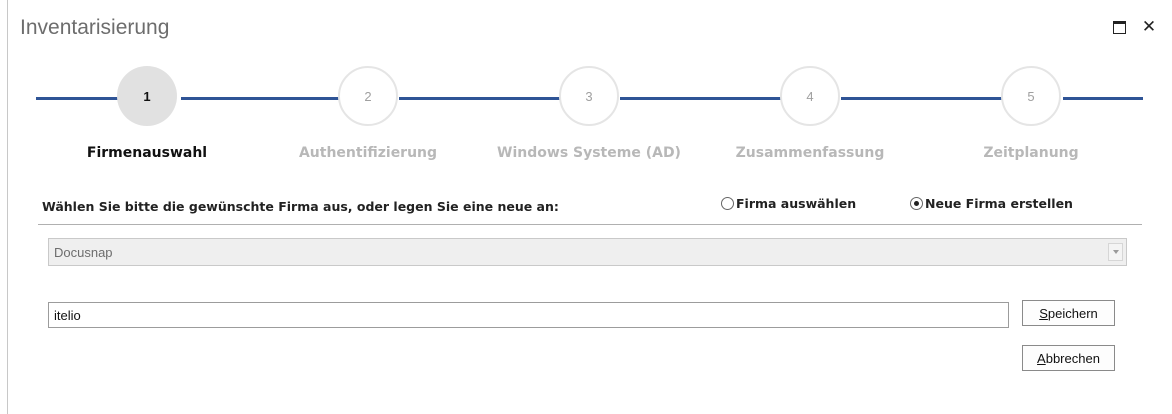 This screenshot has width=1172, height=414. What do you see at coordinates (368, 153) in the screenshot?
I see `step-2-label: Authentifizierung` at bounding box center [368, 153].